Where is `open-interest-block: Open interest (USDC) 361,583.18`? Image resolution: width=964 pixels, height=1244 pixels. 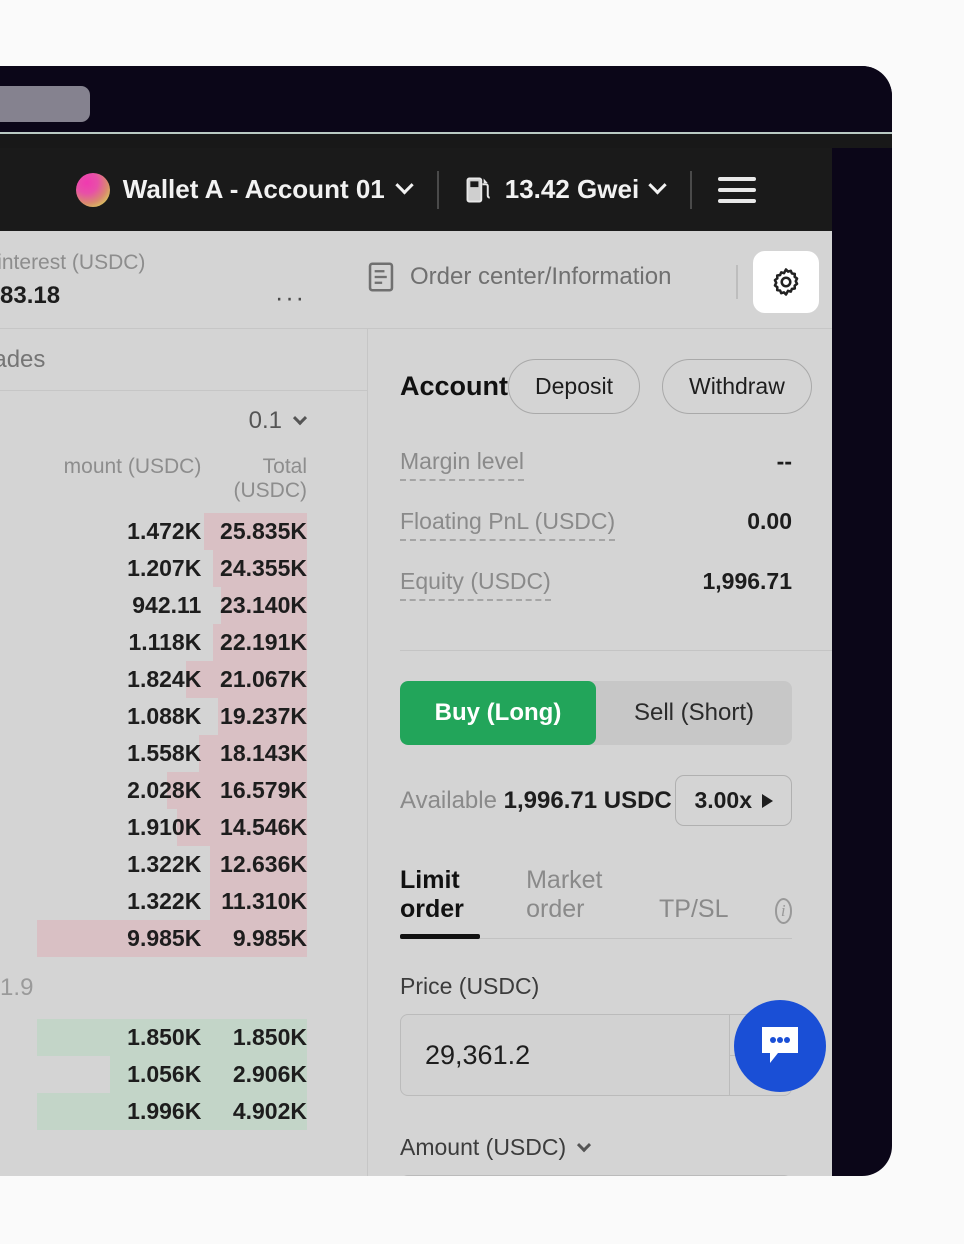
open-interest-block: Open interest (USDC) 361,583.18 is located at coordinates (72, 280).